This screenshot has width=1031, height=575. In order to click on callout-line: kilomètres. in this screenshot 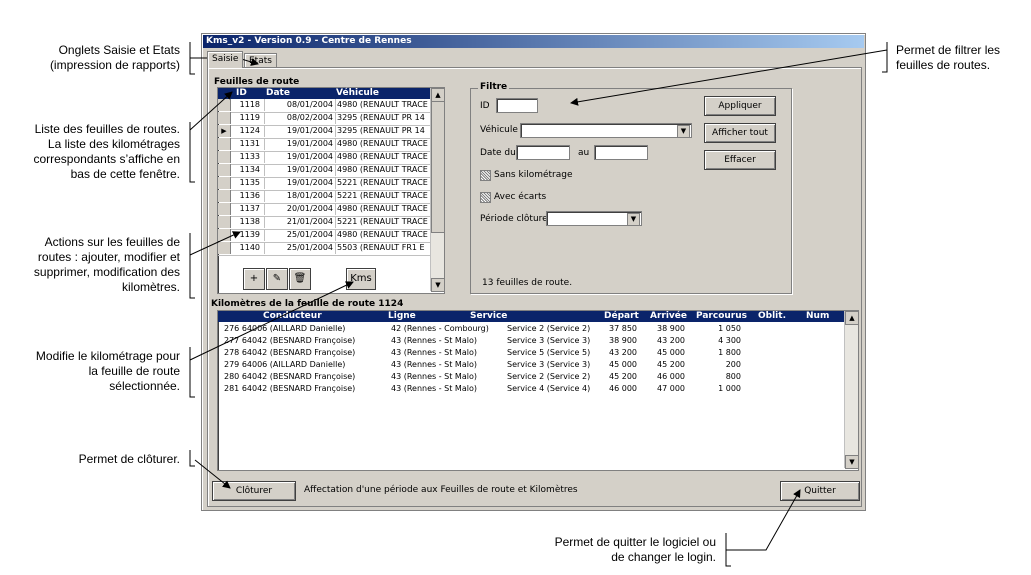, I will do `click(150, 287)`.